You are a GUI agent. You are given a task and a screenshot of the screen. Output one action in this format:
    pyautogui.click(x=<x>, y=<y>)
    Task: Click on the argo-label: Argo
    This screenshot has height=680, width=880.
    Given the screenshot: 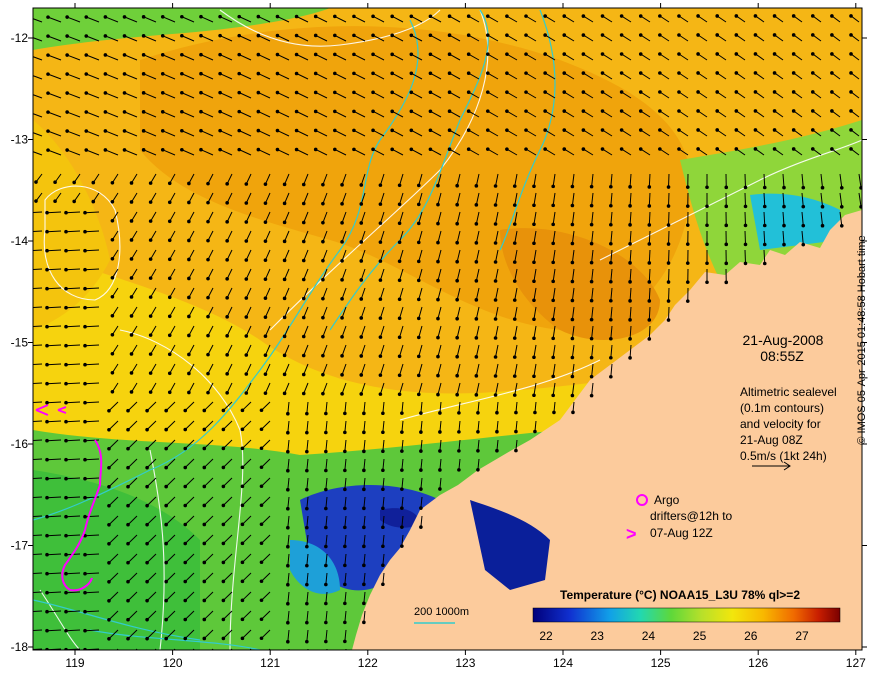 What is the action you would take?
    pyautogui.click(x=667, y=500)
    